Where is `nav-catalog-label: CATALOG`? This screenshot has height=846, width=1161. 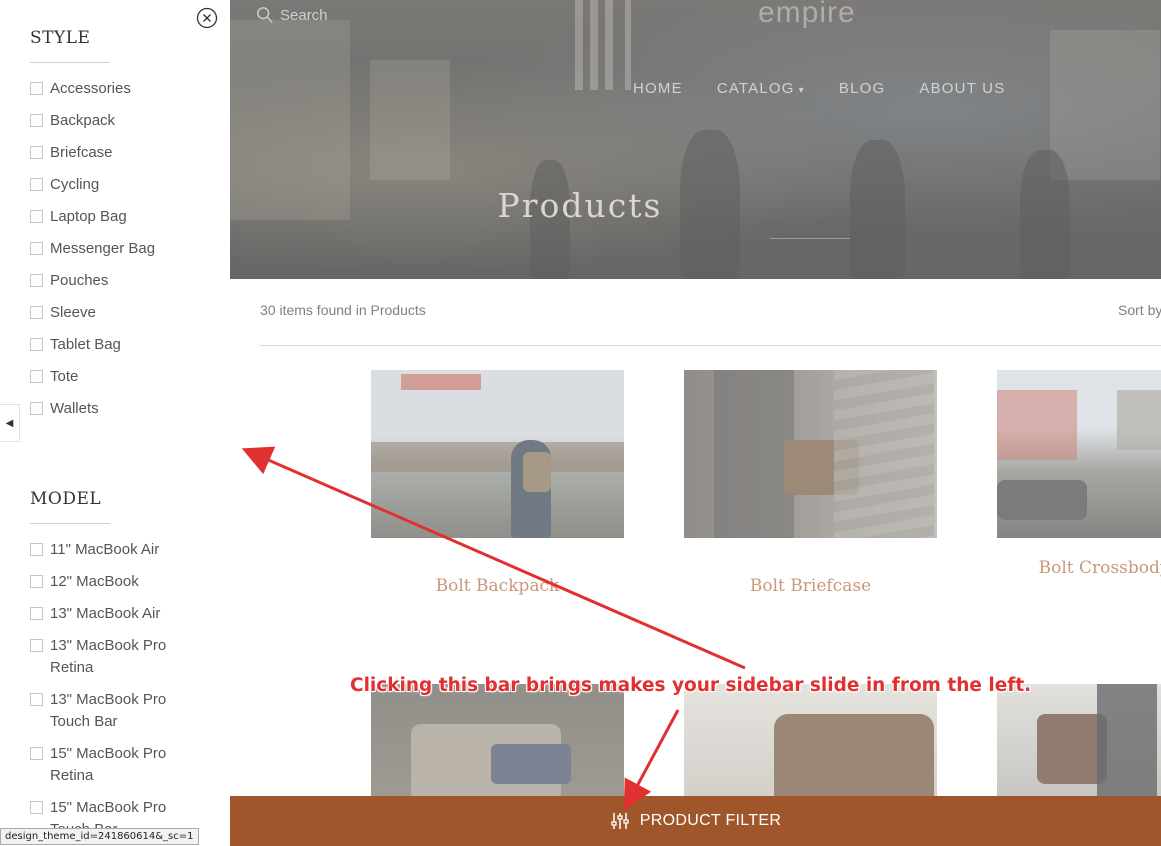 nav-catalog-label: CATALOG is located at coordinates (755, 88).